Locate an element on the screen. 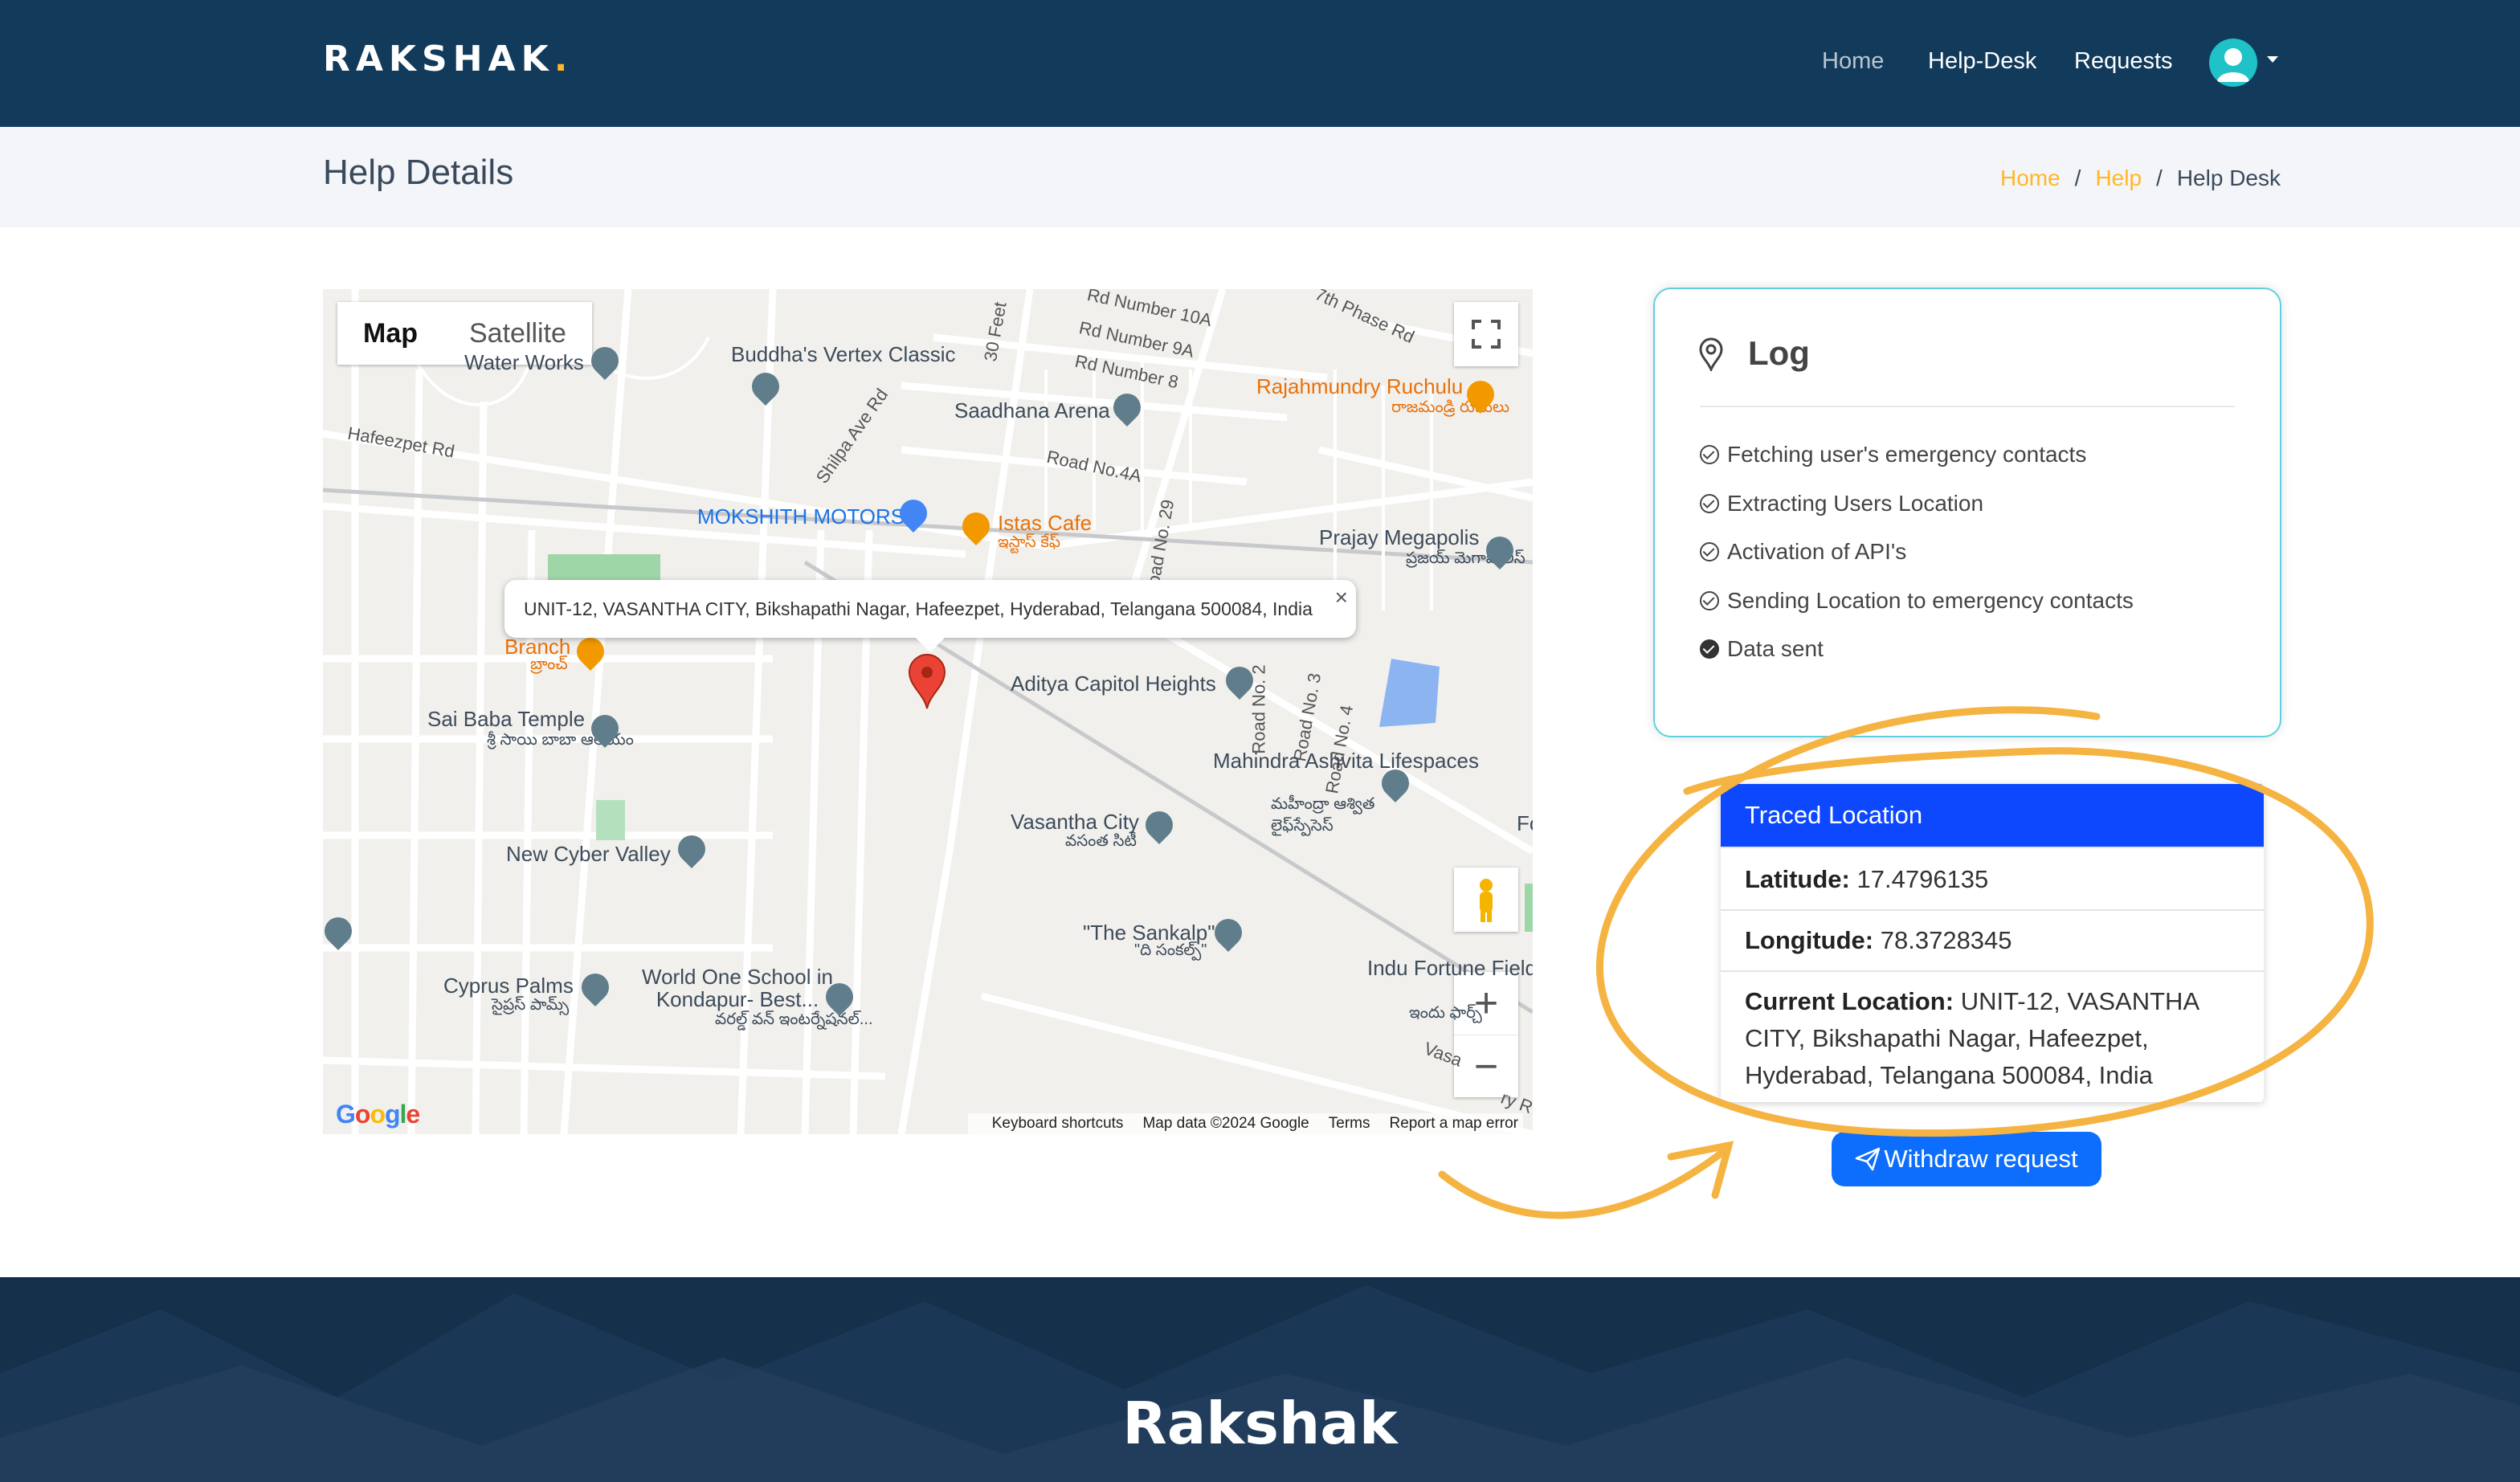 This screenshot has height=1482, width=2520. place-label: ఇందు ఫార్చ్ is located at coordinates (1445, 1013).